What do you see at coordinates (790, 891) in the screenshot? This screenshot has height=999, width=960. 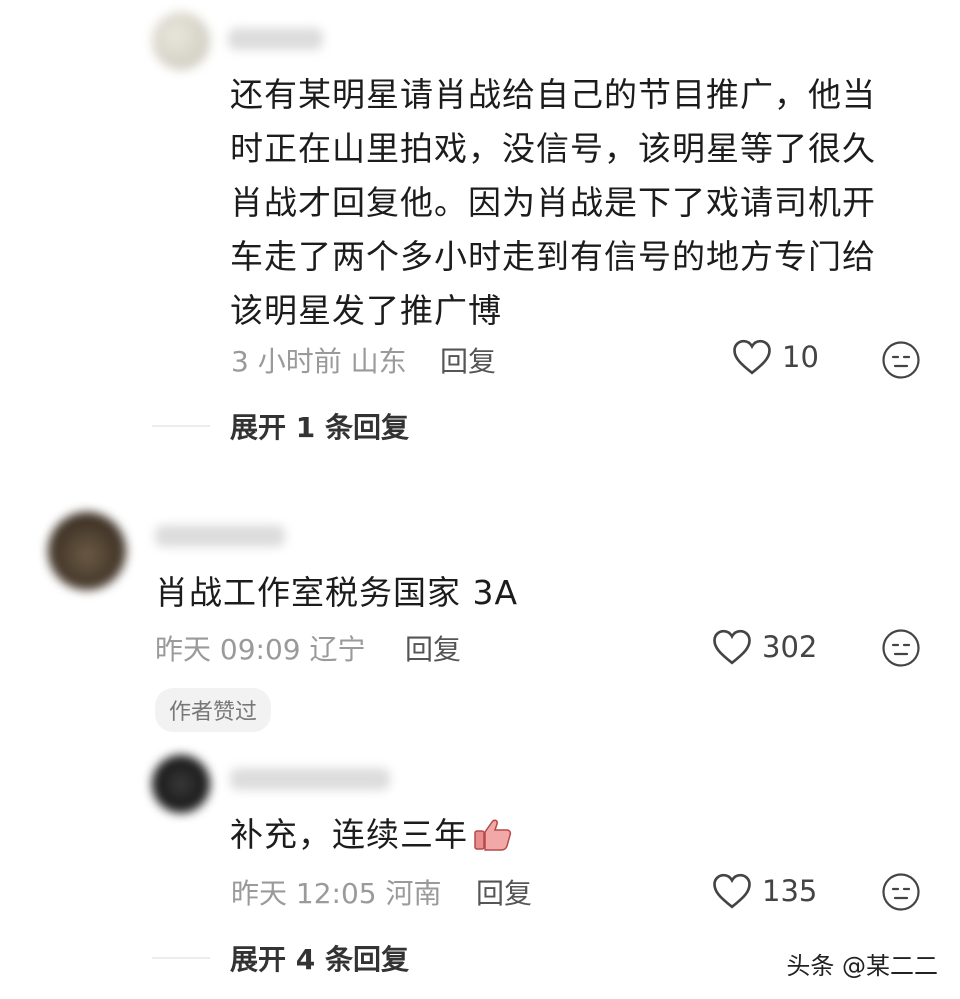 I see `like-count: 135` at bounding box center [790, 891].